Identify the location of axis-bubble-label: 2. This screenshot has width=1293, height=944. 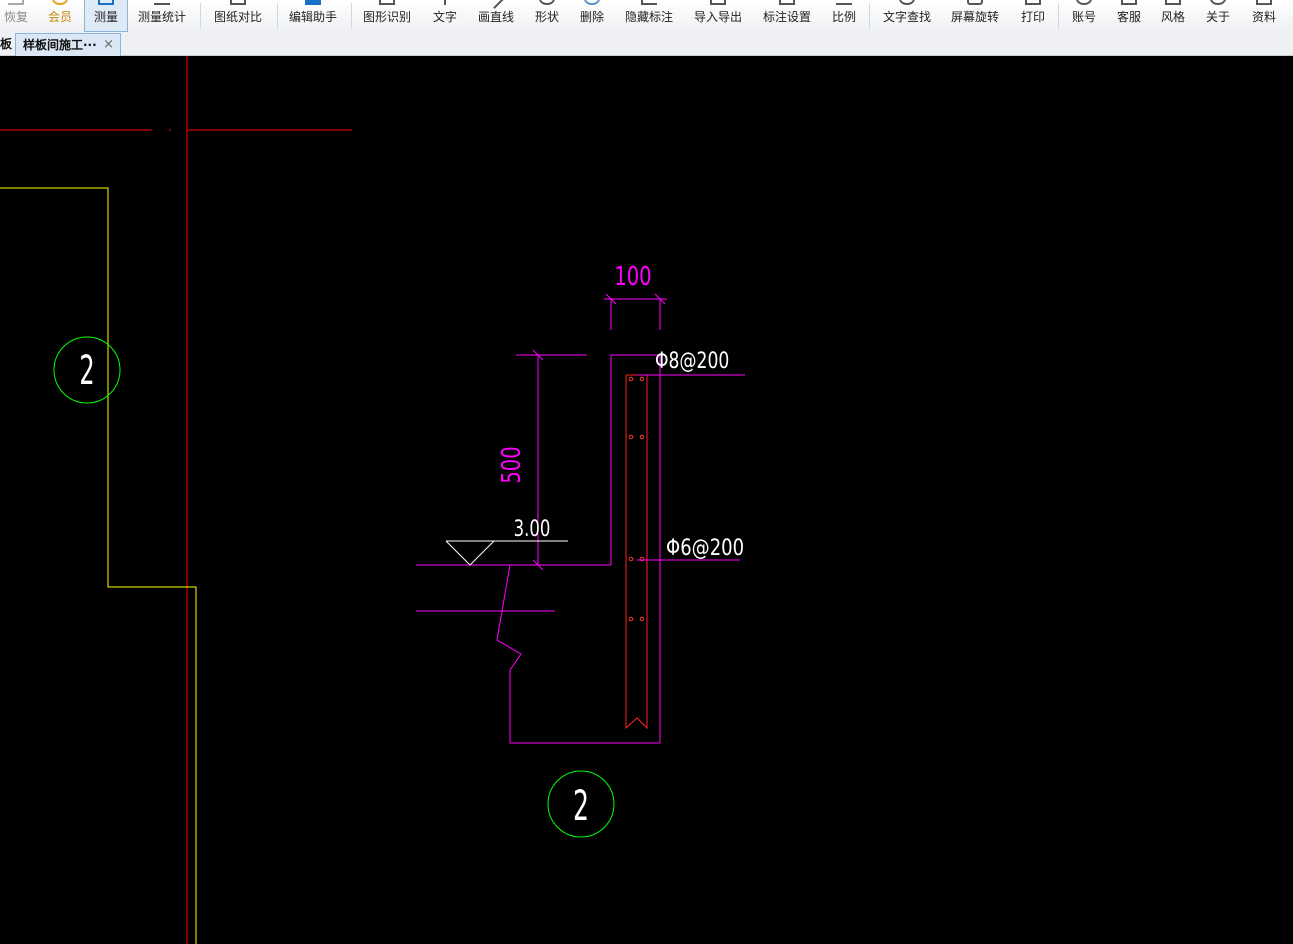
(86, 369).